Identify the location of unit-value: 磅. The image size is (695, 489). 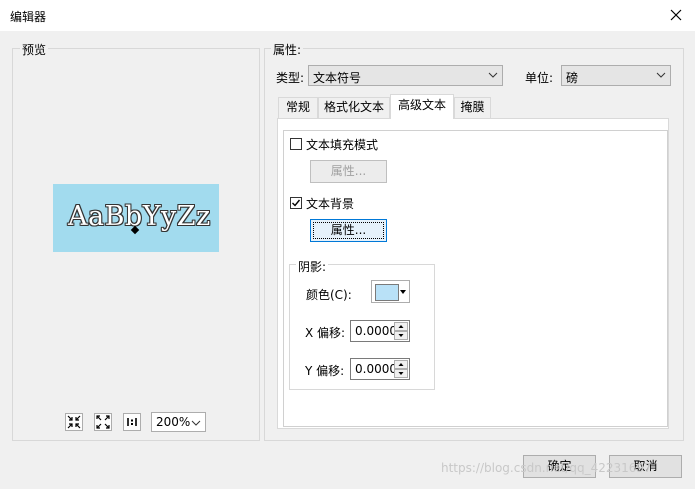
(572, 78).